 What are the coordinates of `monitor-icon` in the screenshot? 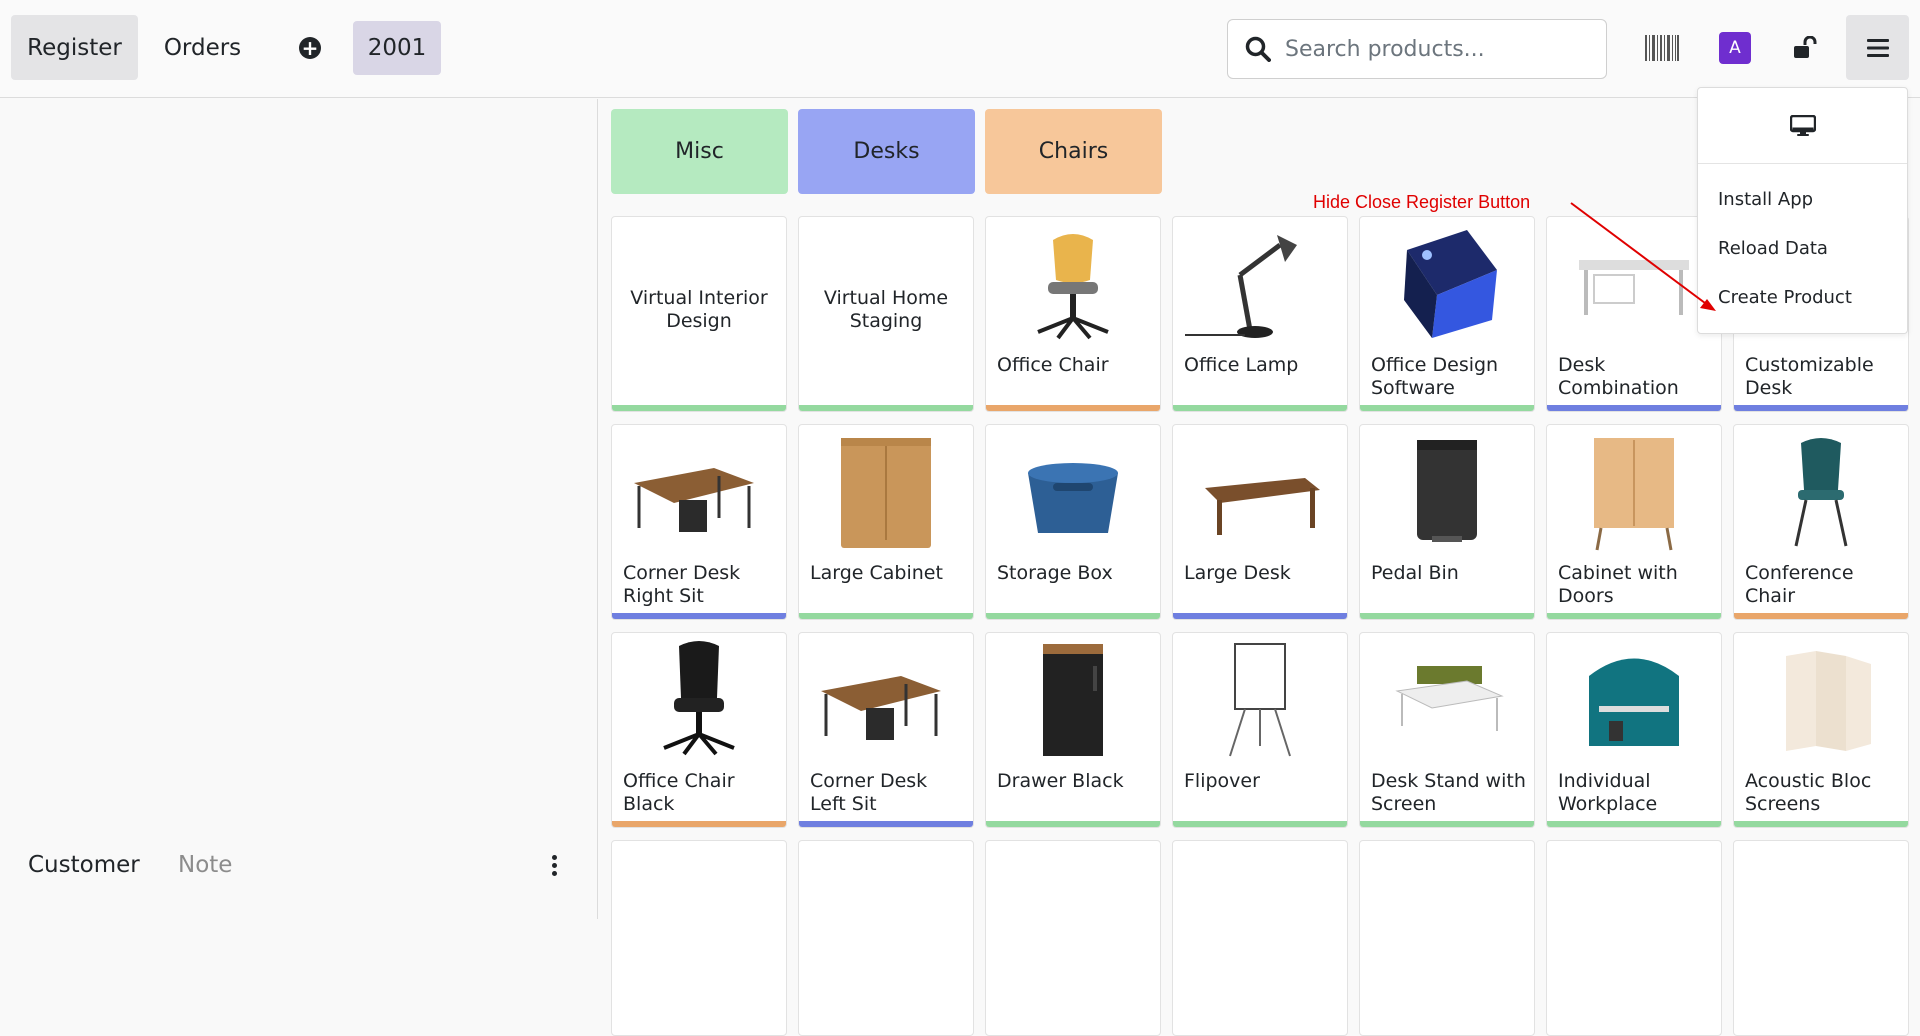 It's located at (1802, 125).